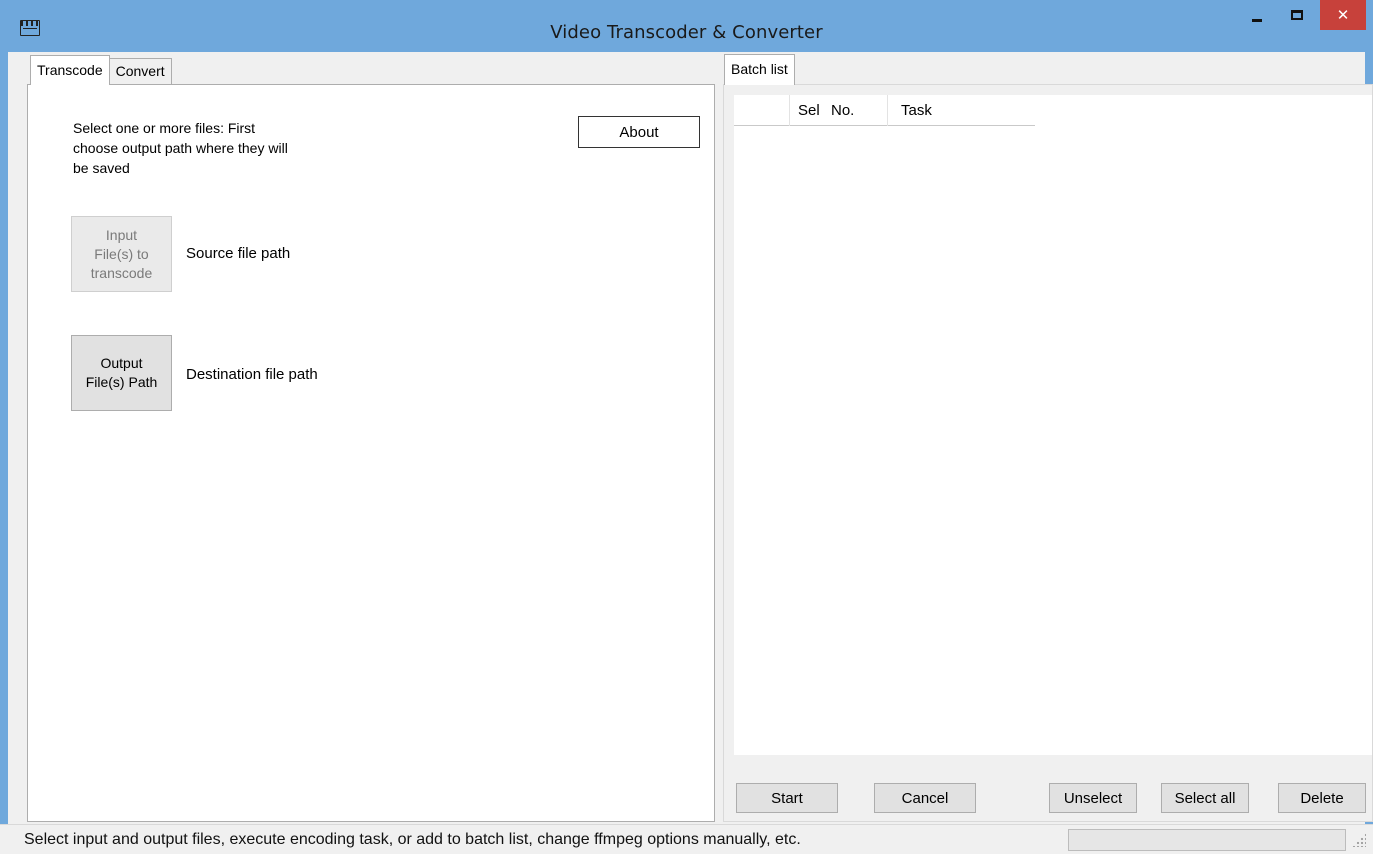 The image size is (1373, 854). What do you see at coordinates (121, 363) in the screenshot?
I see `output-button-line: Output` at bounding box center [121, 363].